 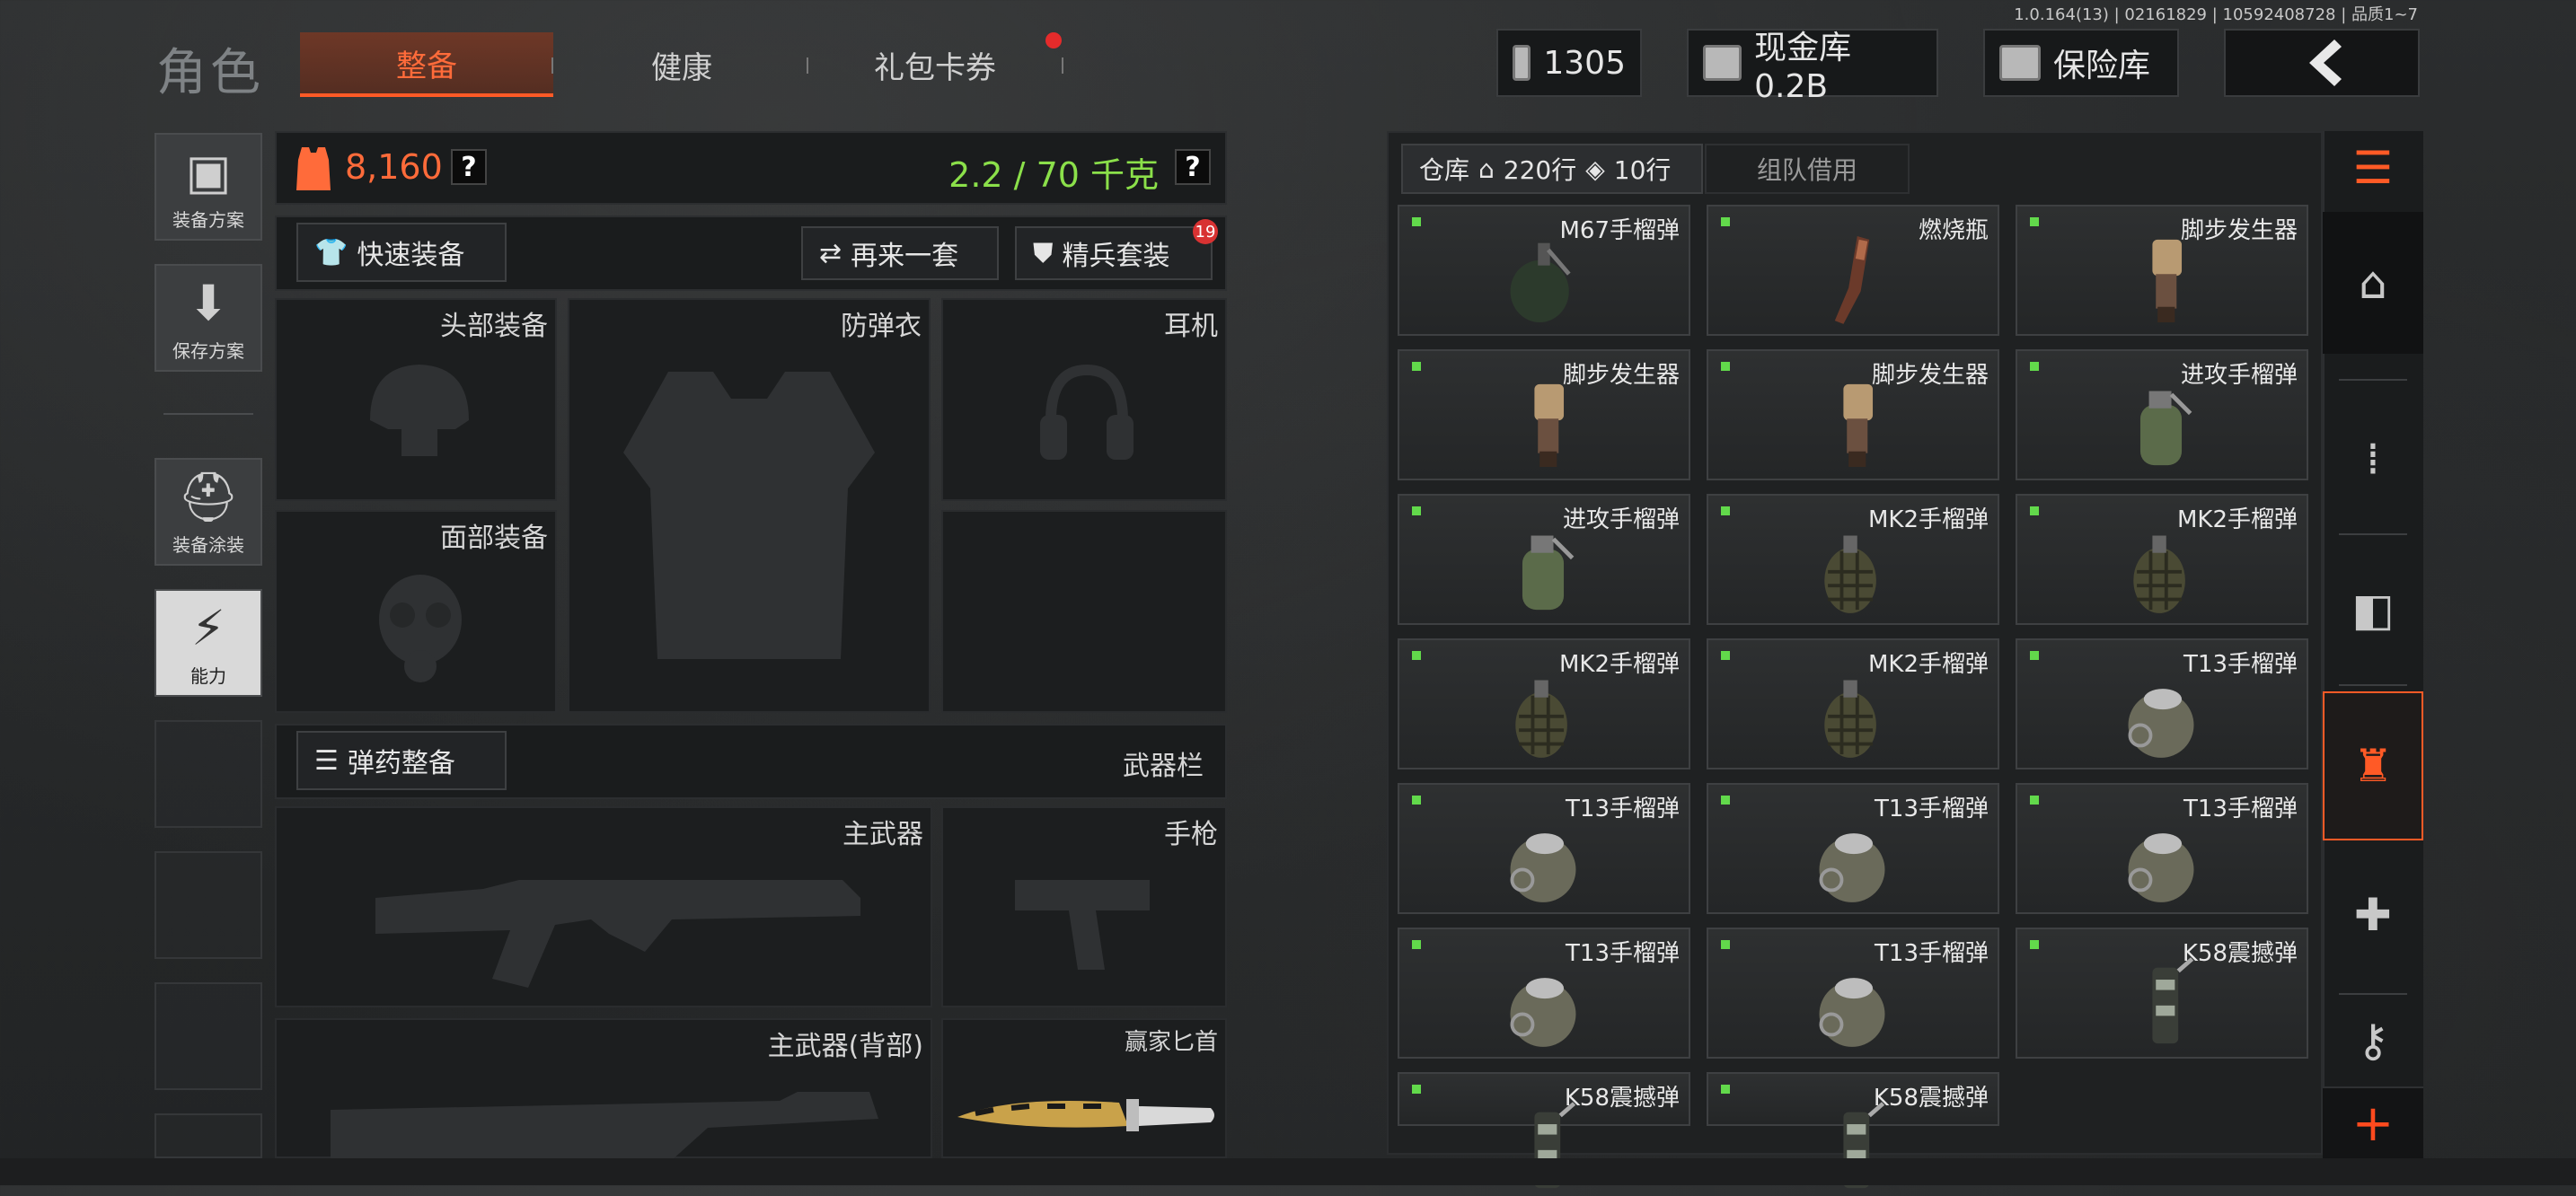 I want to click on pistol-slot-label: 手枪, so click(x=1191, y=834).